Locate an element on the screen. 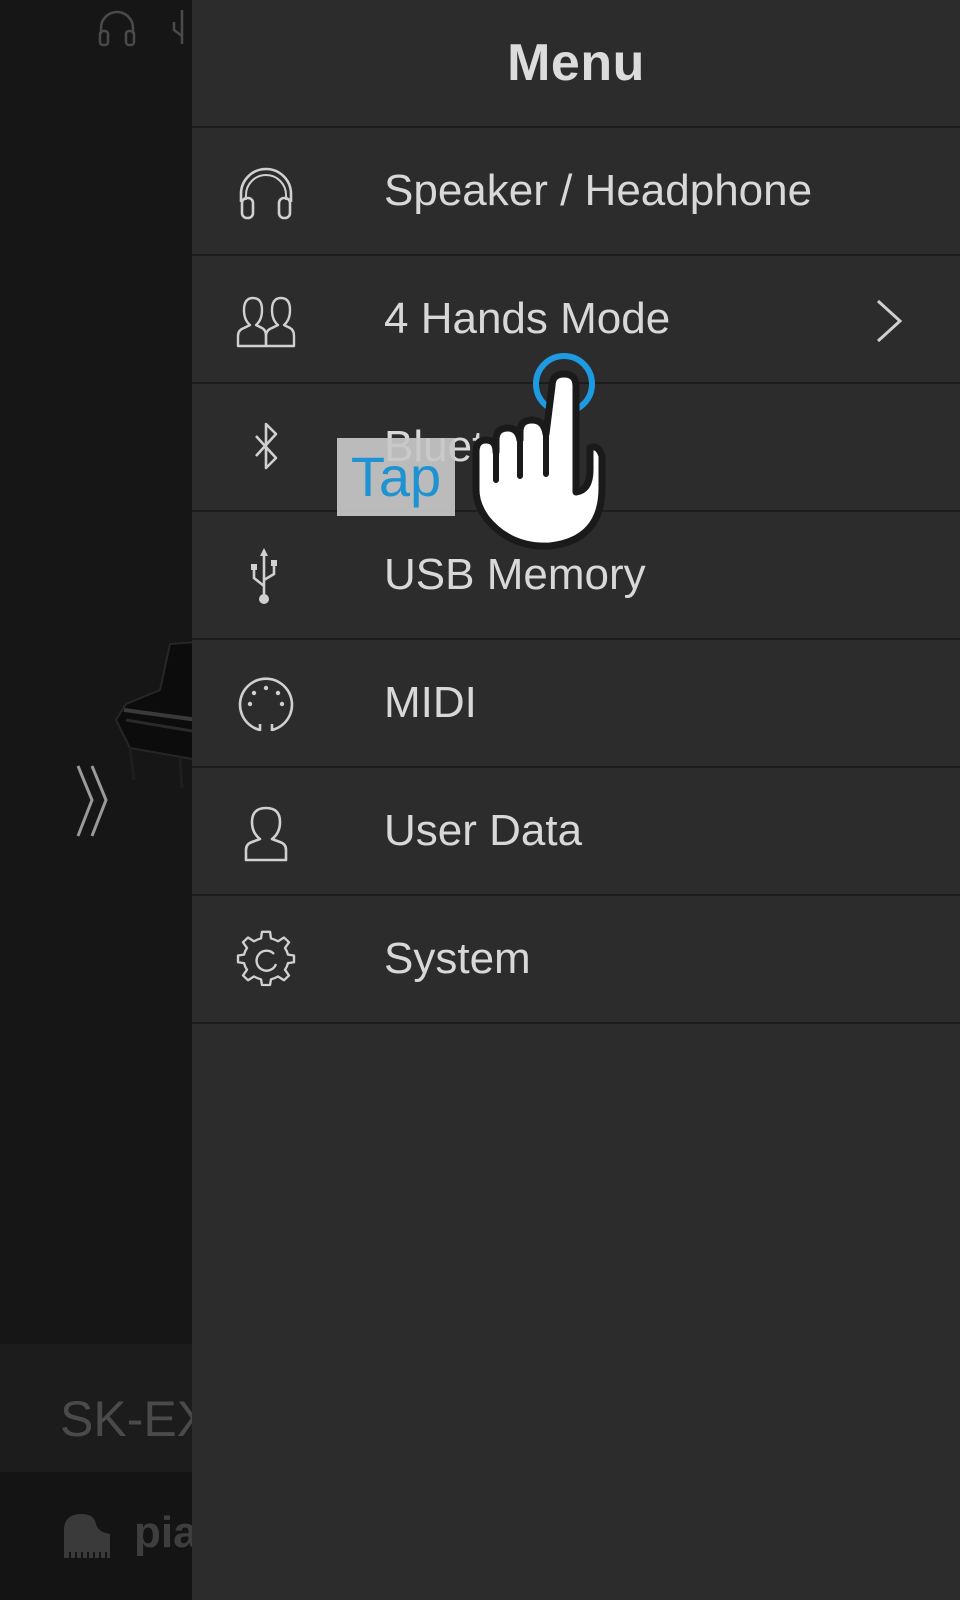 Image resolution: width=960 pixels, height=1600 pixels. tap-hint-badge: Tap is located at coordinates (396, 477).